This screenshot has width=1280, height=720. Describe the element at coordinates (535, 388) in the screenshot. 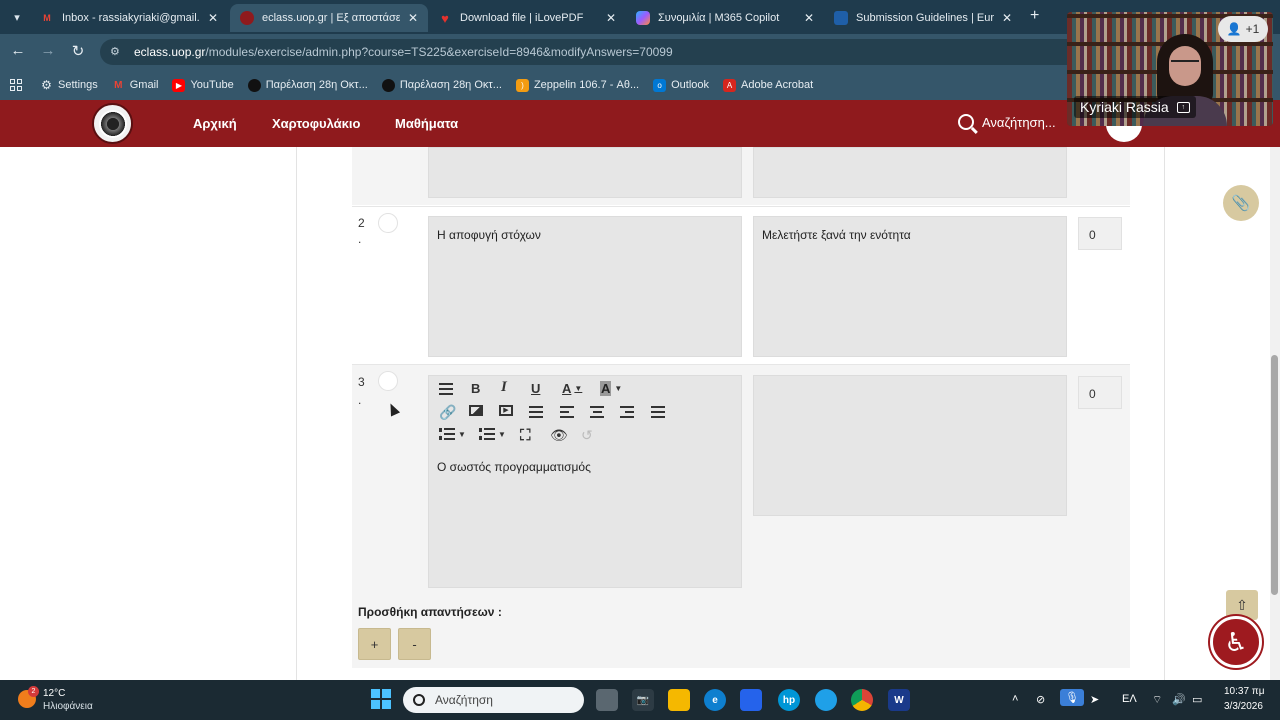

I see `underline-icon: U` at that location.